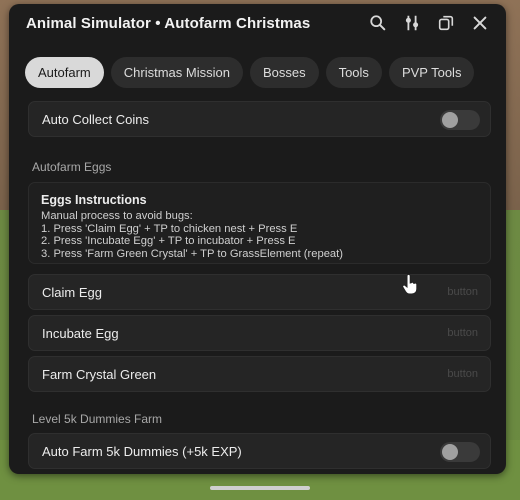 The image size is (520, 500). I want to click on auto-collect-coins-toggle, so click(460, 120).